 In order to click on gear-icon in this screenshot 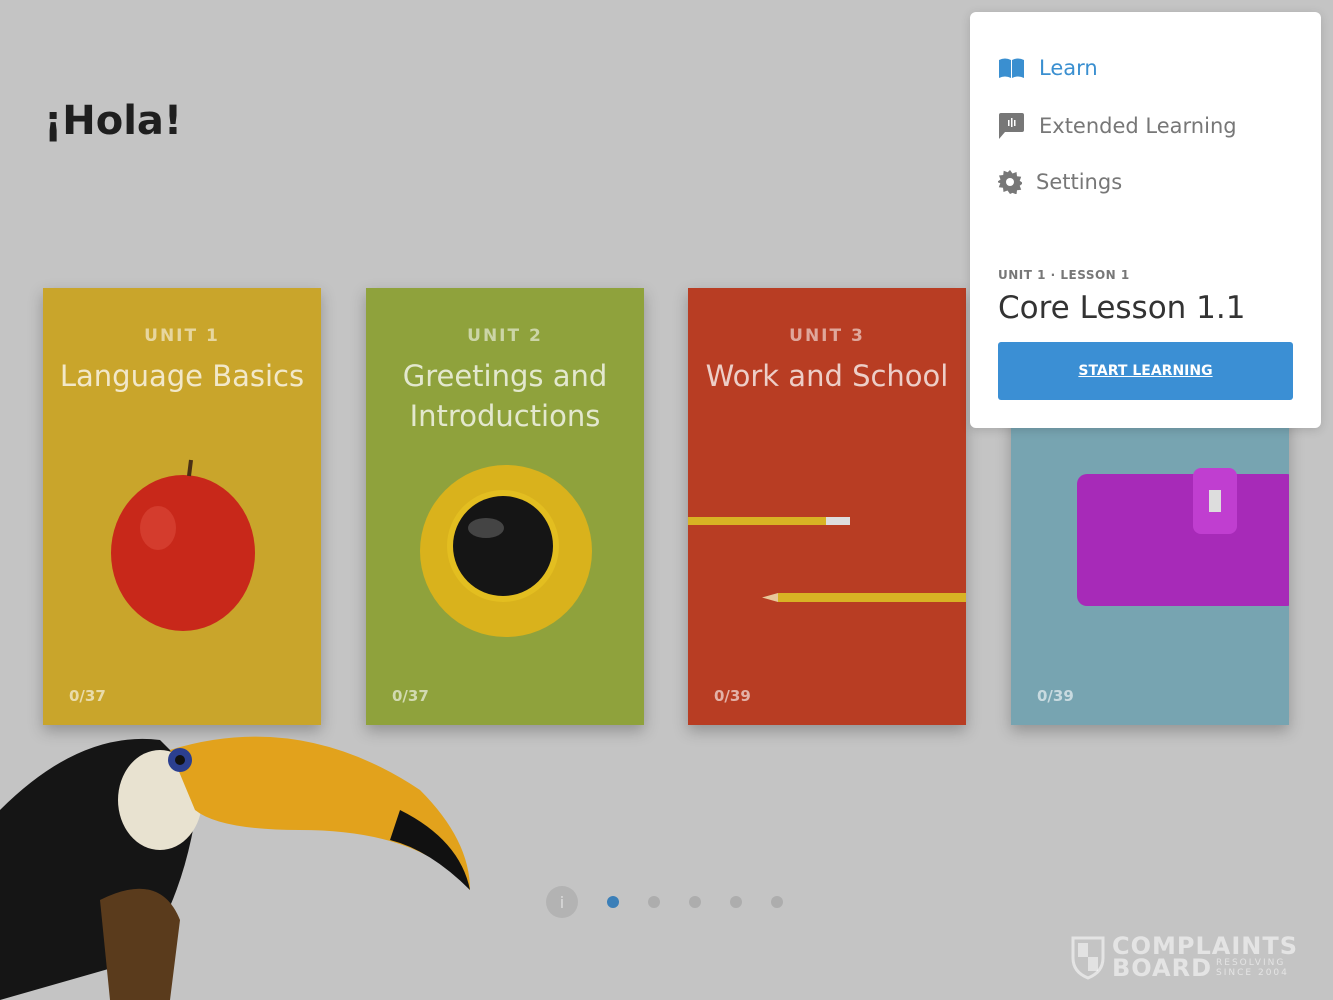, I will do `click(1010, 182)`.